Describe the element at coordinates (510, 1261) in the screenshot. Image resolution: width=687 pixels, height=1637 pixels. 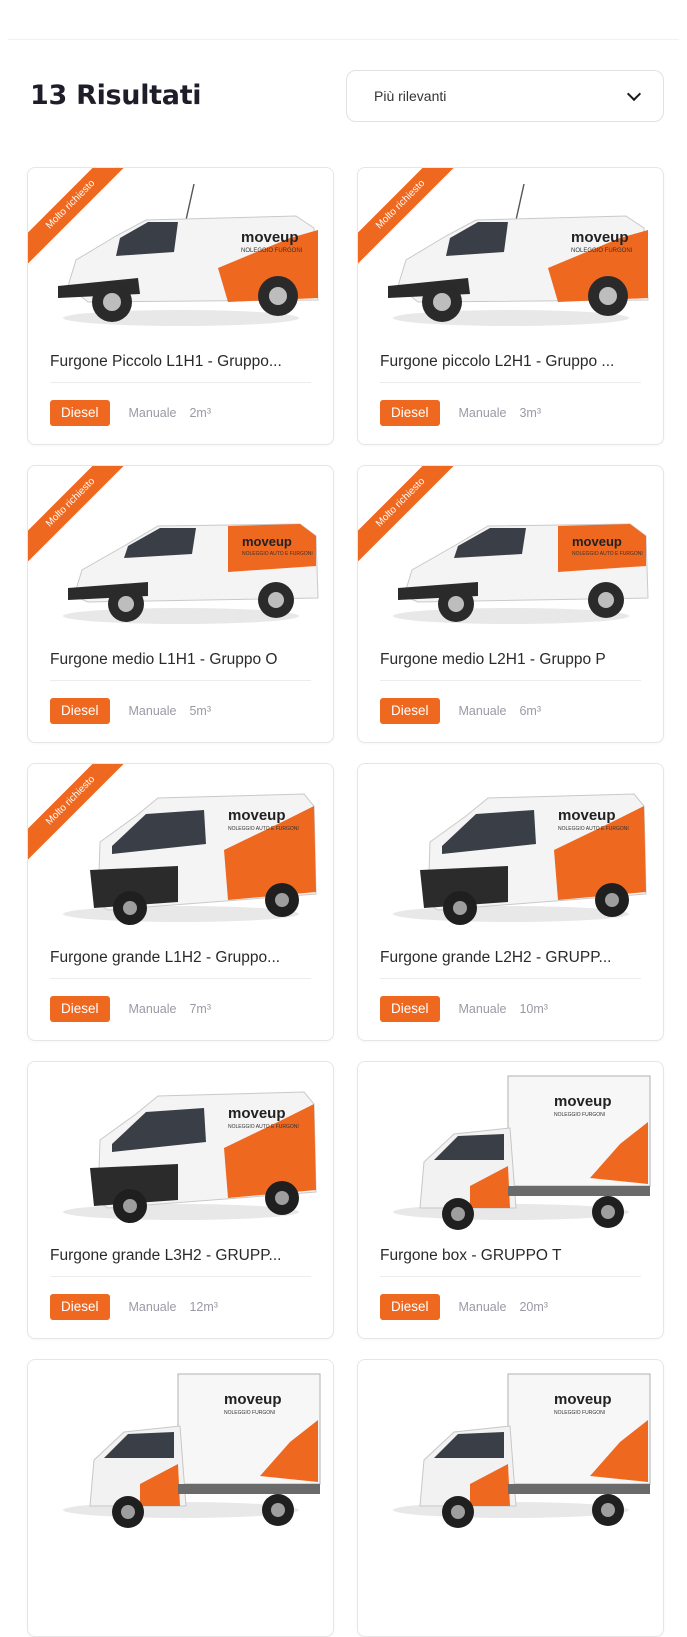
I see `van-title: Furgone box - GRUPPO T` at that location.